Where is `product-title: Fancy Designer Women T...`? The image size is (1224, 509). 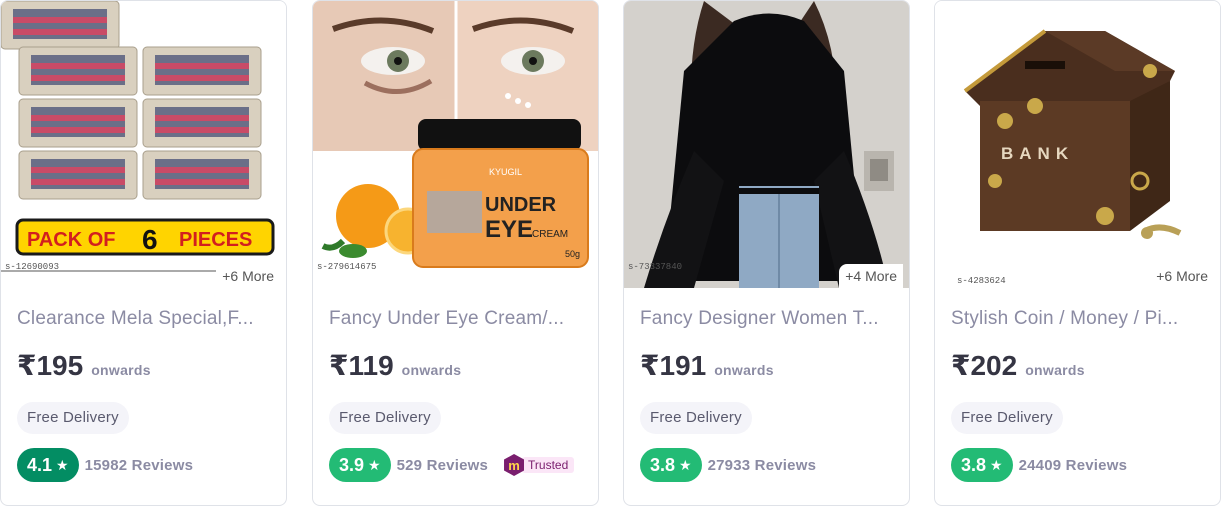 product-title: Fancy Designer Women T... is located at coordinates (769, 319).